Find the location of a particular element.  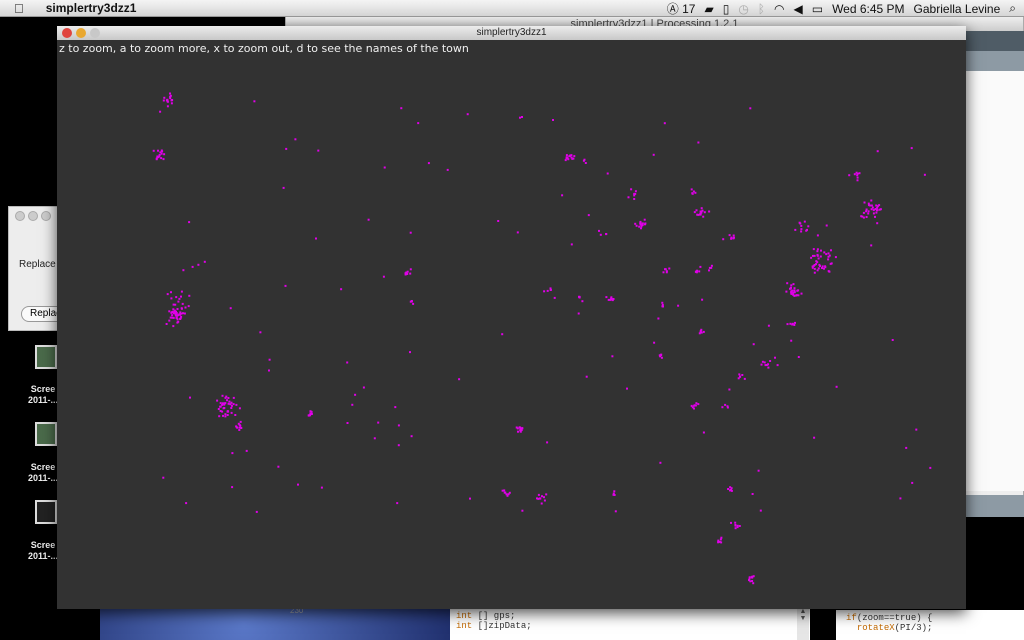

wifi-icon: ◠ is located at coordinates (779, 9).